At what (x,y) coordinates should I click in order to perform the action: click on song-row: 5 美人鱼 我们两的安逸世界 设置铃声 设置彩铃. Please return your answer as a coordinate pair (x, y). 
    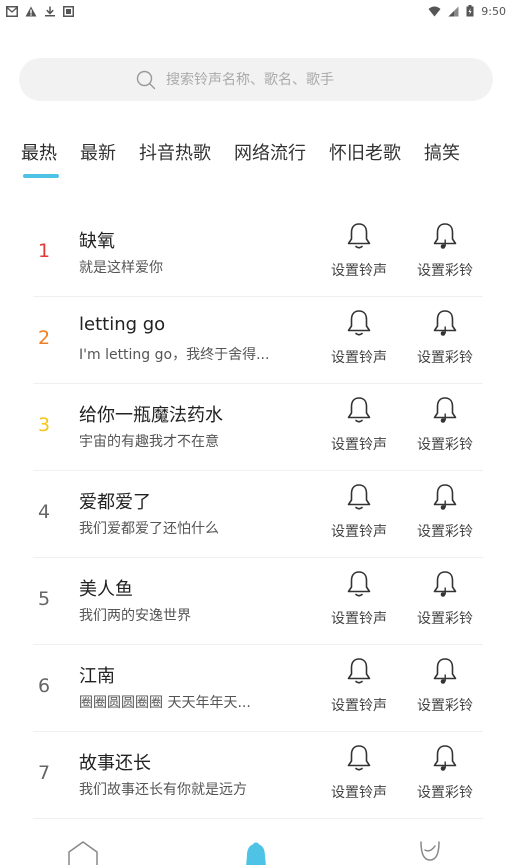
    Looking at the image, I should click on (258, 601).